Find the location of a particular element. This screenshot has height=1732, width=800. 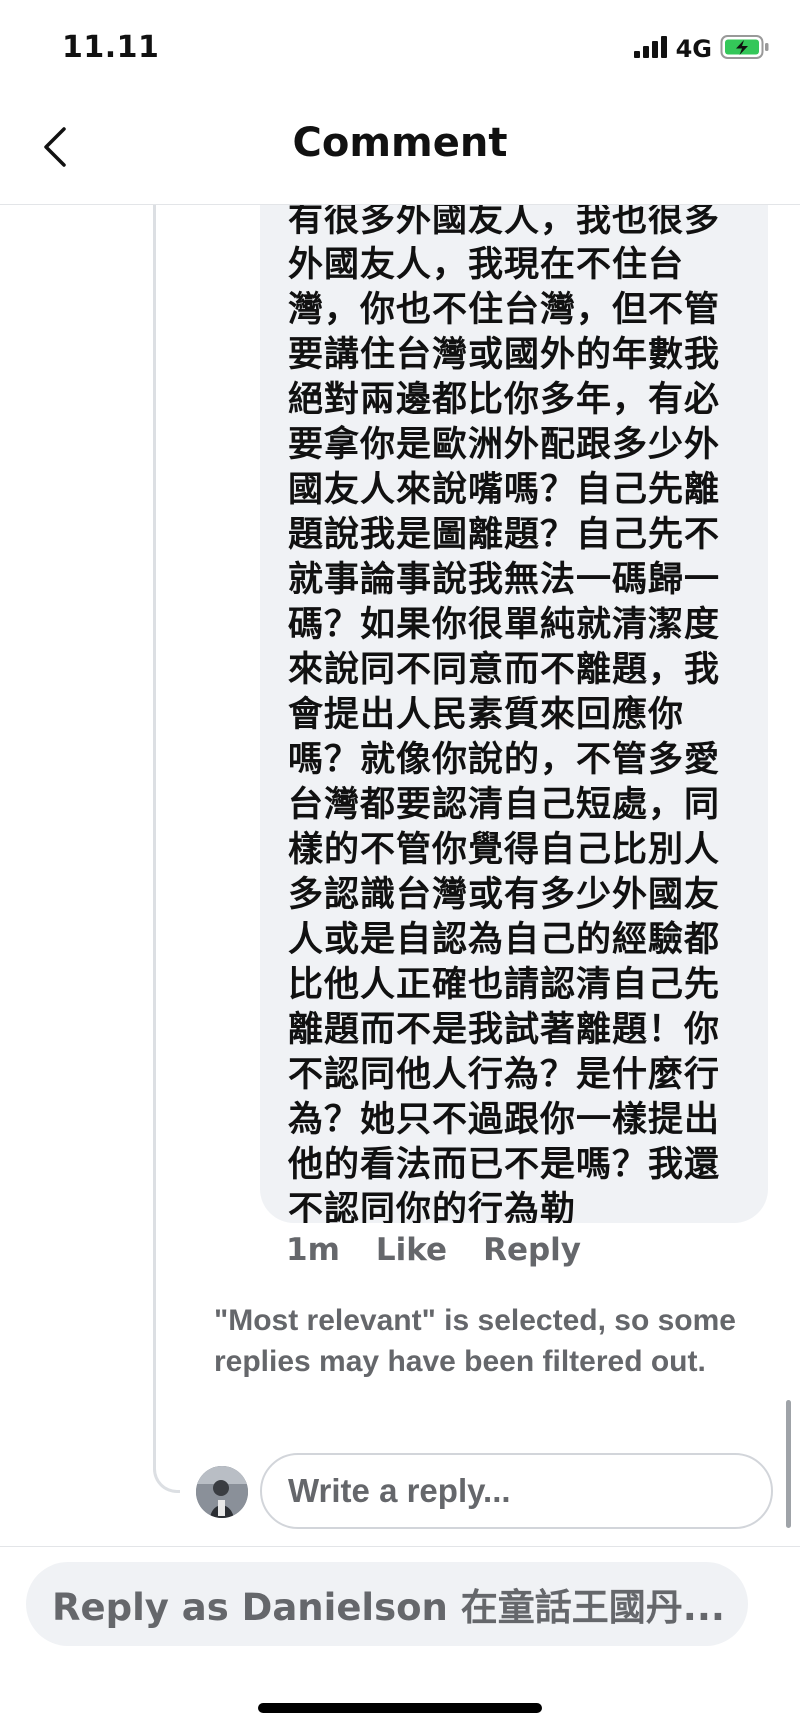

avatar is located at coordinates (222, 1492).